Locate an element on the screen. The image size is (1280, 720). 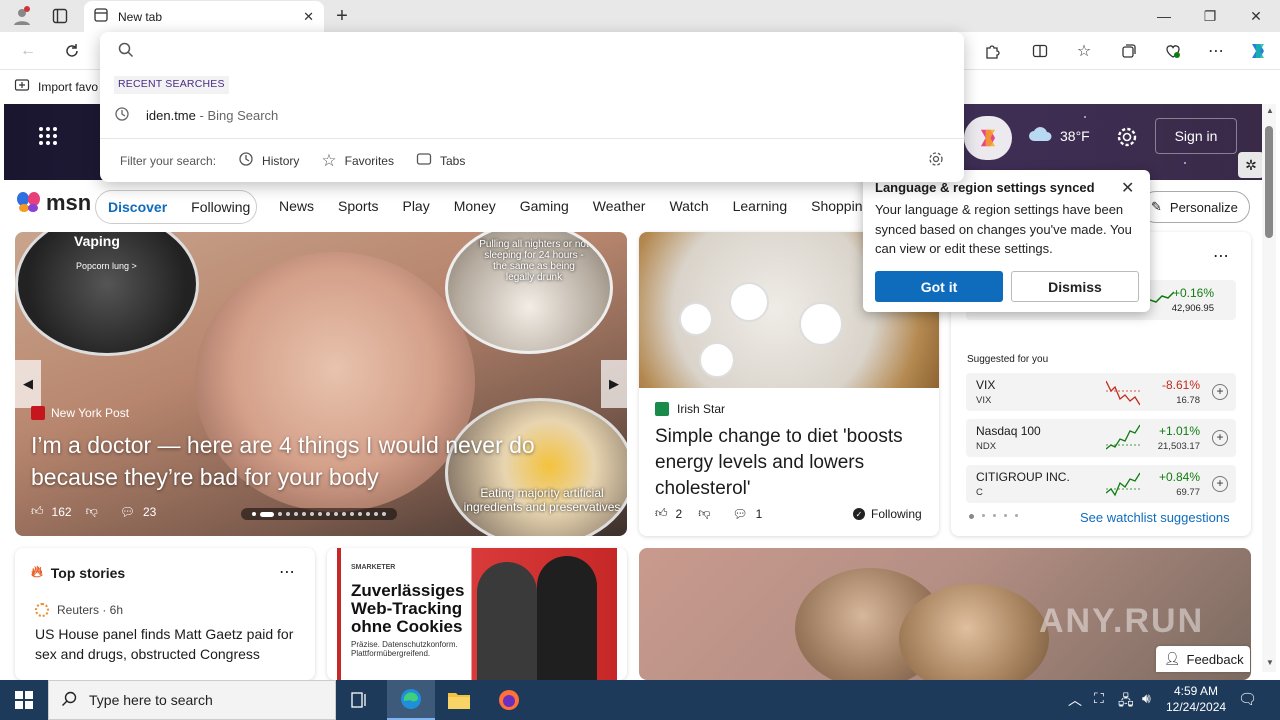
taskbar-search-box: Type here to search is located at coordinates (192, 700).